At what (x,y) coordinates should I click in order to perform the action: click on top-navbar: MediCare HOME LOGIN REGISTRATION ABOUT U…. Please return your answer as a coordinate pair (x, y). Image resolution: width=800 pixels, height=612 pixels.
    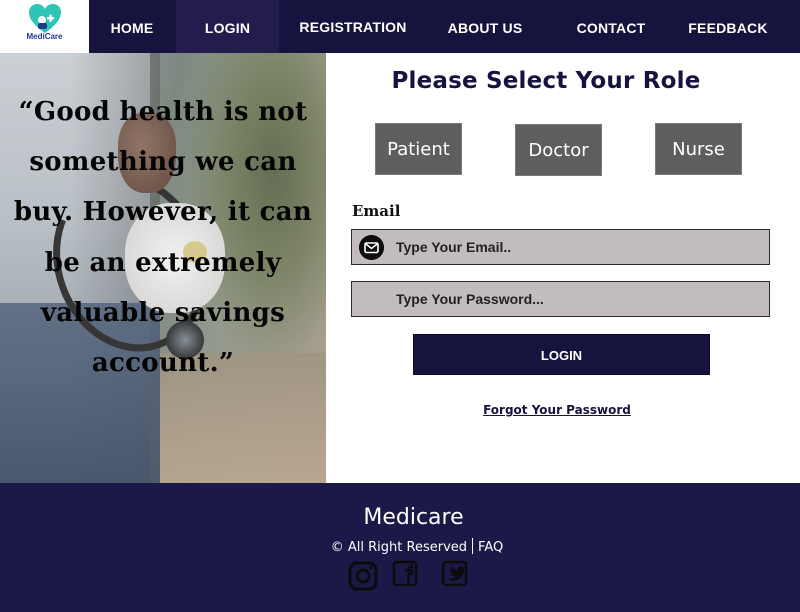
    Looking at the image, I should click on (400, 26).